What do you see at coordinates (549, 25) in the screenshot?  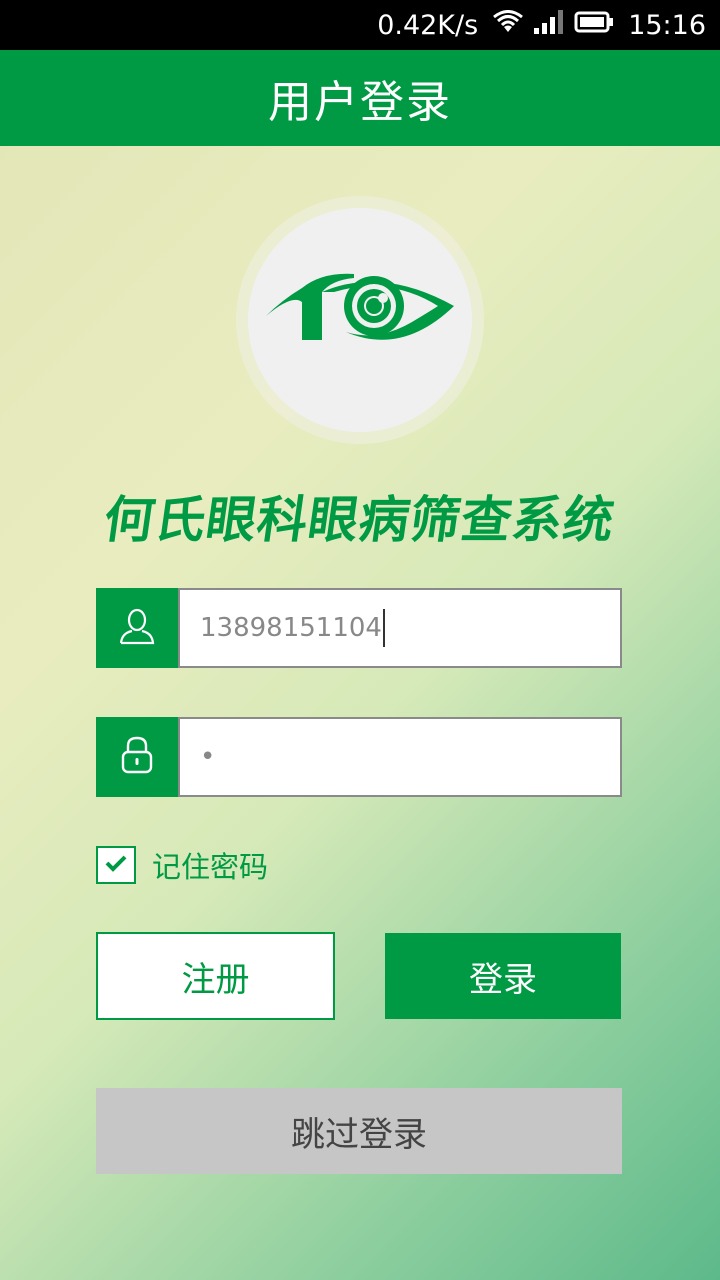 I see `signal-icon` at bounding box center [549, 25].